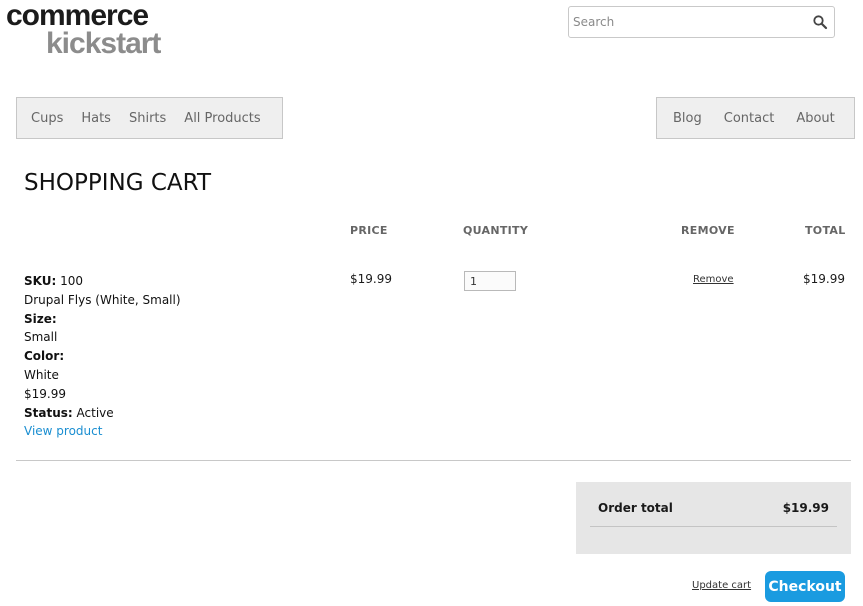 The image size is (863, 606). What do you see at coordinates (102, 299) in the screenshot?
I see `product-name: Drupal Flys (White, Small)` at bounding box center [102, 299].